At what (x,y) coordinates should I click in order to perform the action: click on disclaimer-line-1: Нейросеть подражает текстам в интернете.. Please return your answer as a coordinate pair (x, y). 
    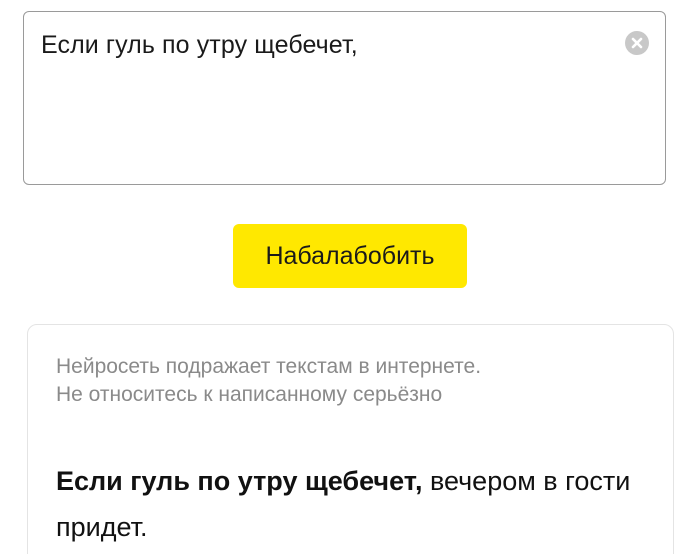
    Looking at the image, I should click on (269, 366).